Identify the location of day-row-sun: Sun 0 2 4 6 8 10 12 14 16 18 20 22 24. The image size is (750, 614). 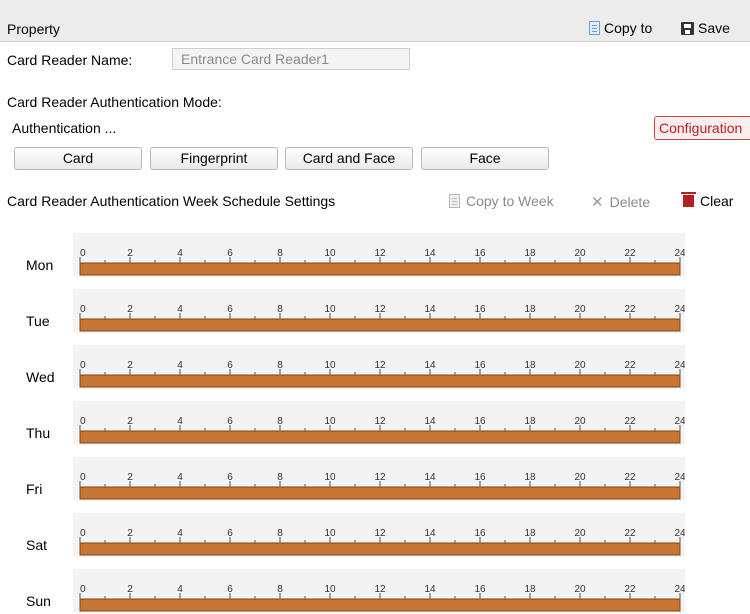
(345, 589).